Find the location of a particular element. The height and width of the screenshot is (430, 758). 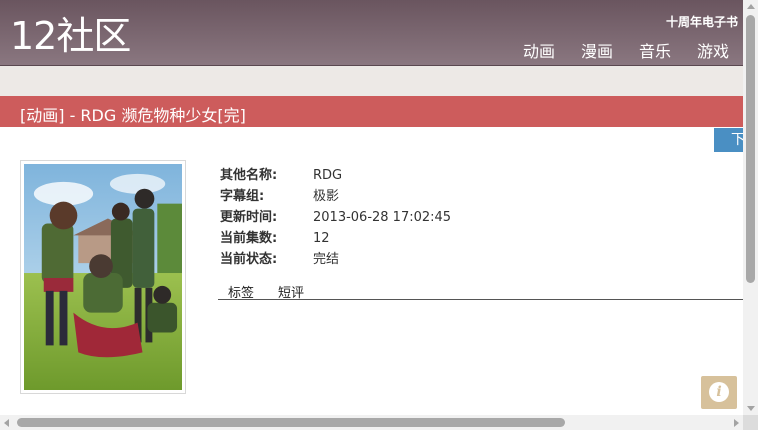

main-nav: 动画 漫画 音乐 游戏 is located at coordinates (626, 50).